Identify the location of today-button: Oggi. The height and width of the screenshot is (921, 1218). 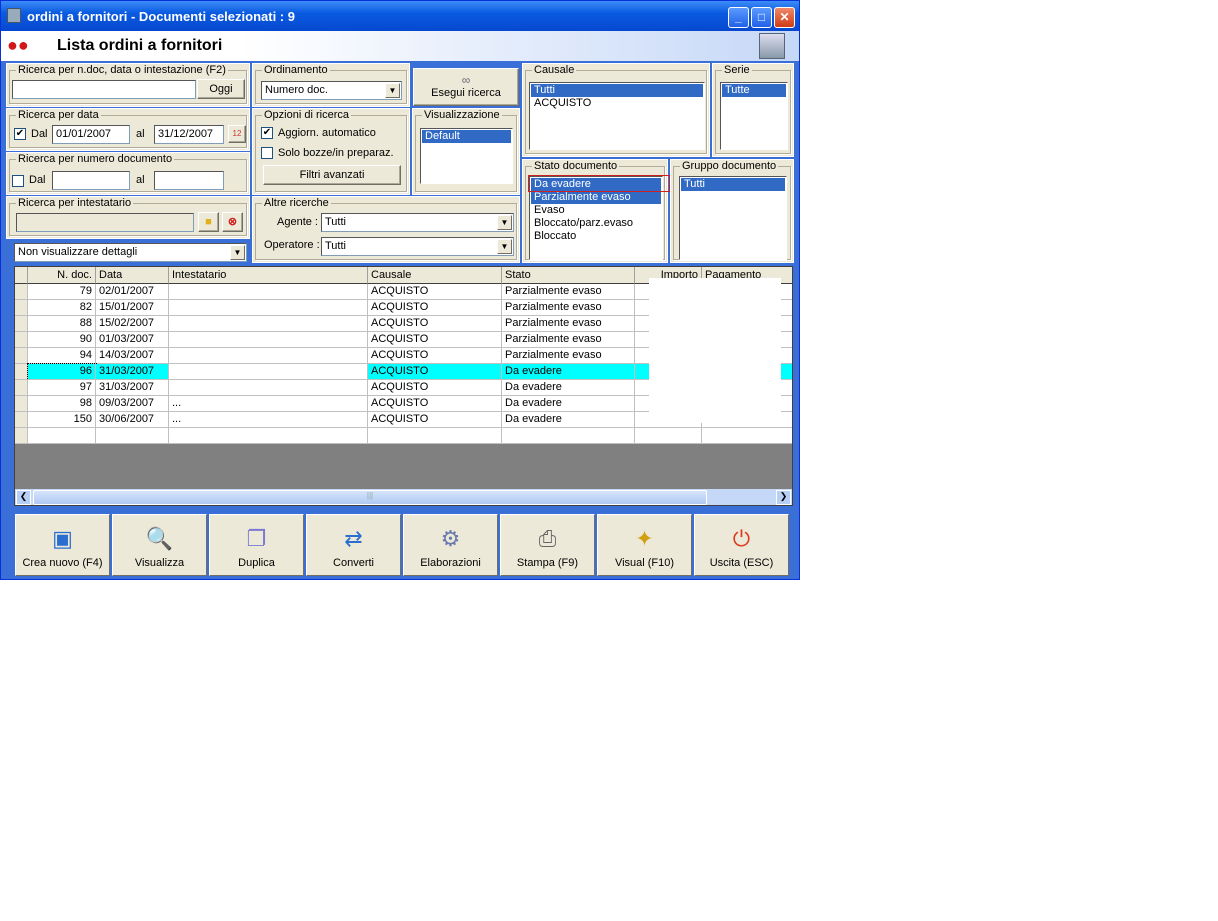
(221, 89).